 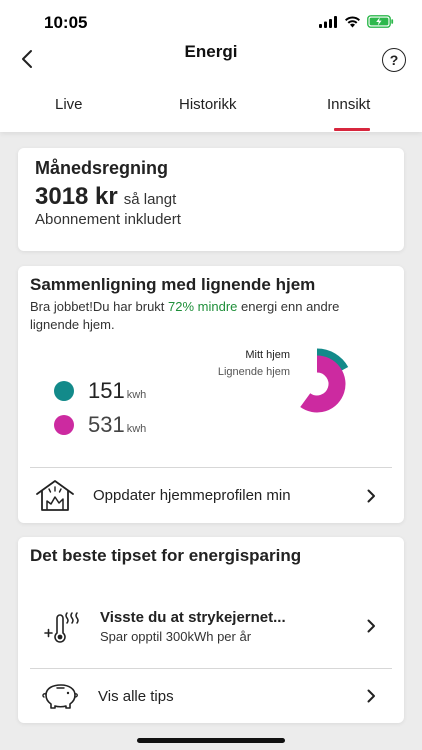 What do you see at coordinates (380, 24) in the screenshot?
I see `battery-icon` at bounding box center [380, 24].